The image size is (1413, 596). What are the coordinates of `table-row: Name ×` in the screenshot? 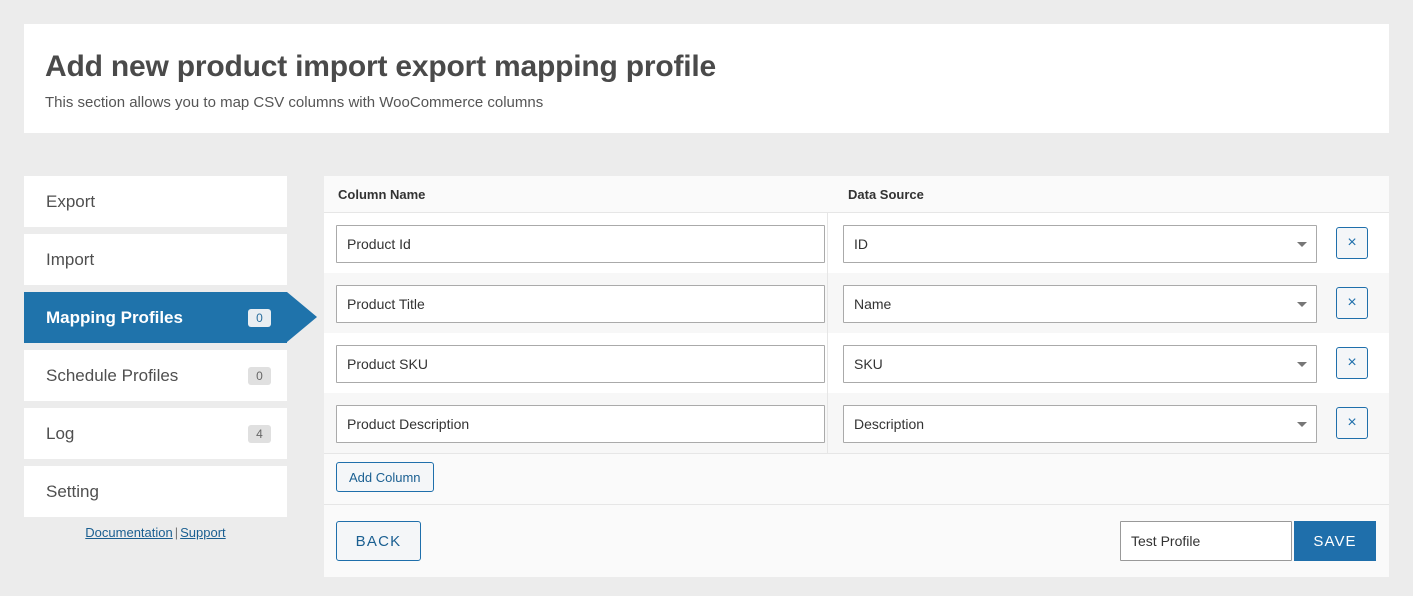 It's located at (856, 303).